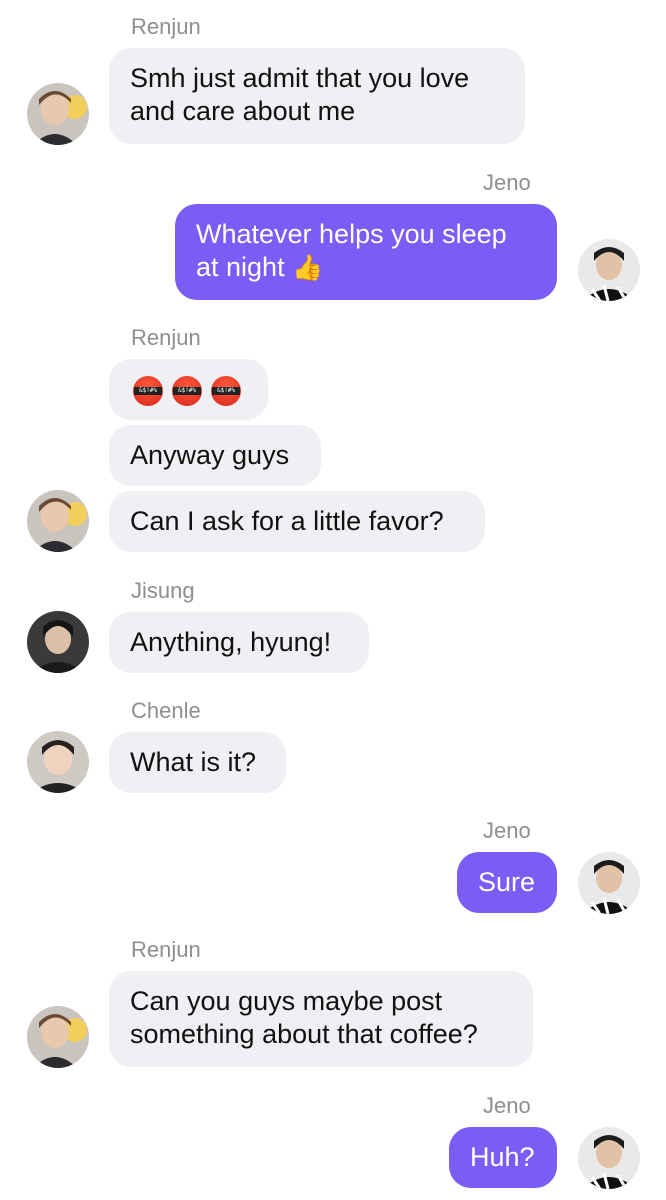  What do you see at coordinates (166, 710) in the screenshot?
I see `sender-name: Chenle` at bounding box center [166, 710].